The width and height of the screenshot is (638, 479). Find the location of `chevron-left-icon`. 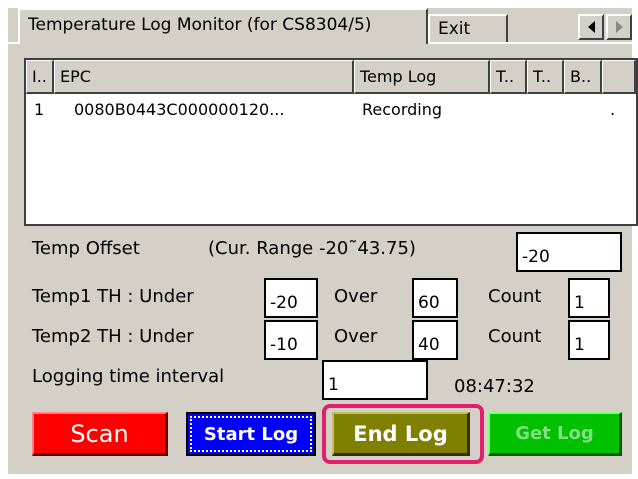

chevron-left-icon is located at coordinates (591, 27).